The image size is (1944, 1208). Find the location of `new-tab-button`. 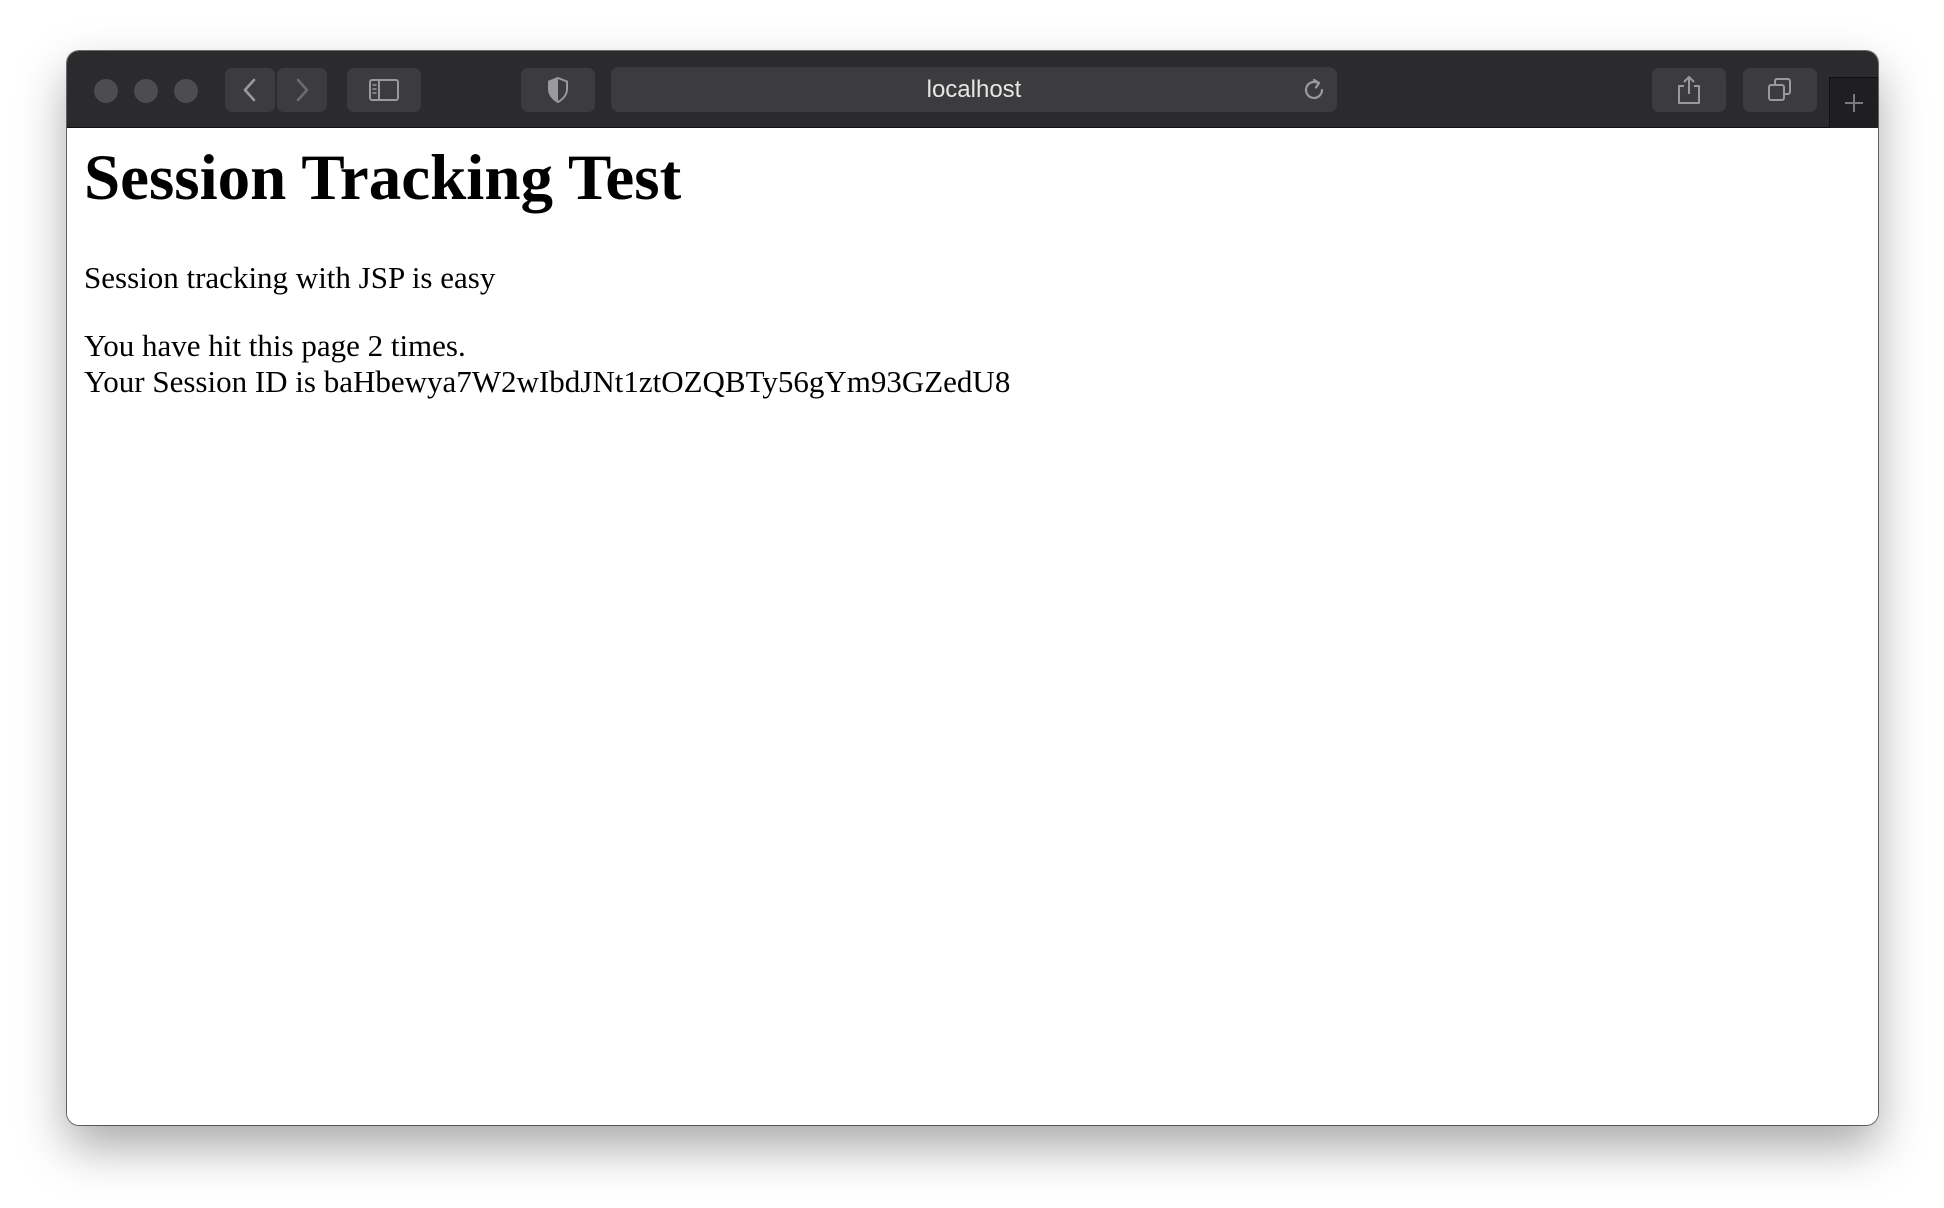

new-tab-button is located at coordinates (1853, 102).